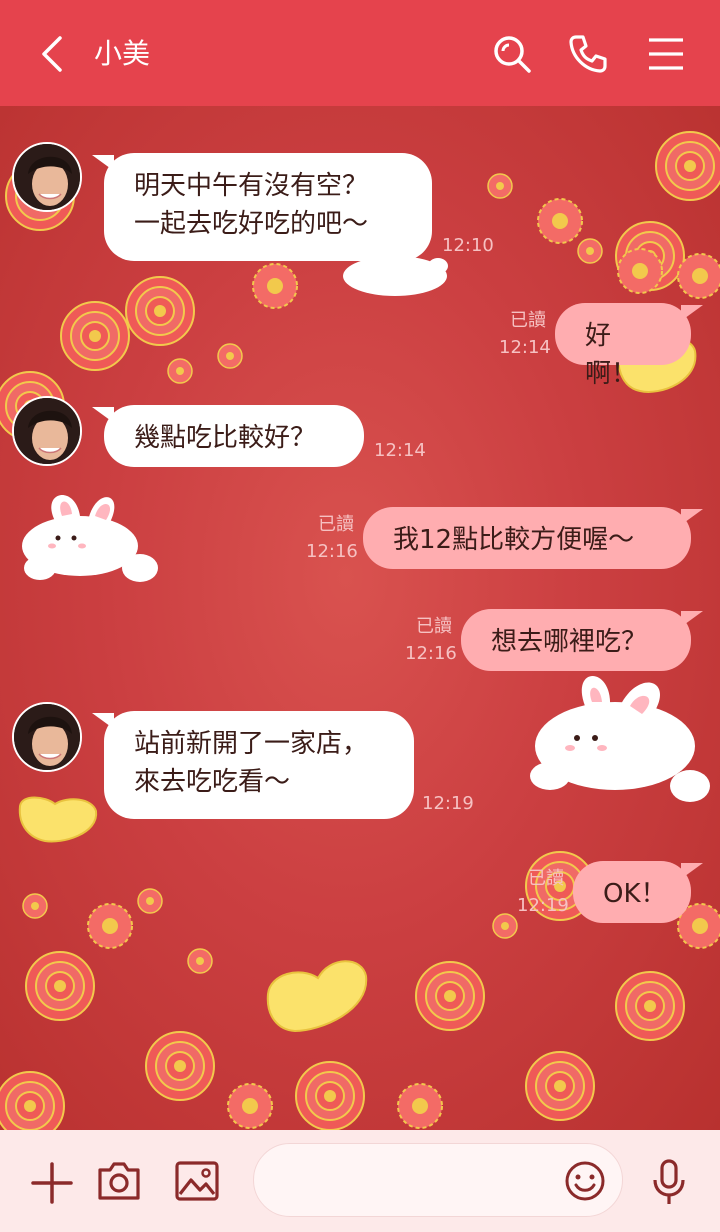  Describe the element at coordinates (197, 1181) in the screenshot. I see `image-icon` at that location.